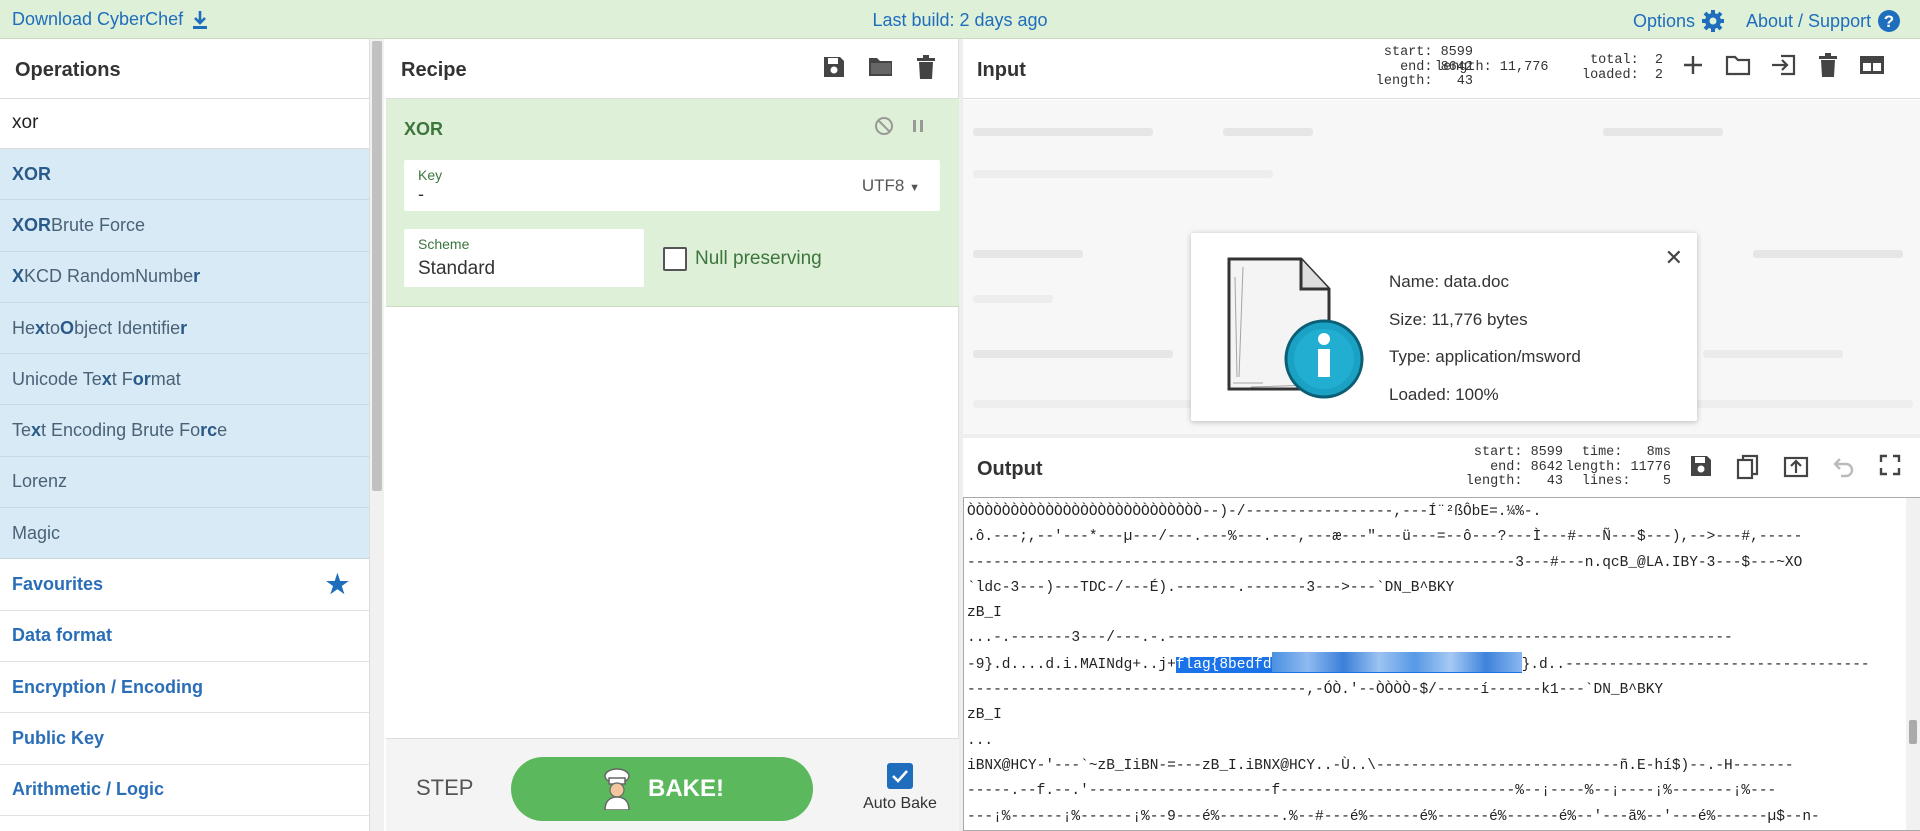 The width and height of the screenshot is (1920, 831). I want to click on output-title: Output, so click(1010, 469).